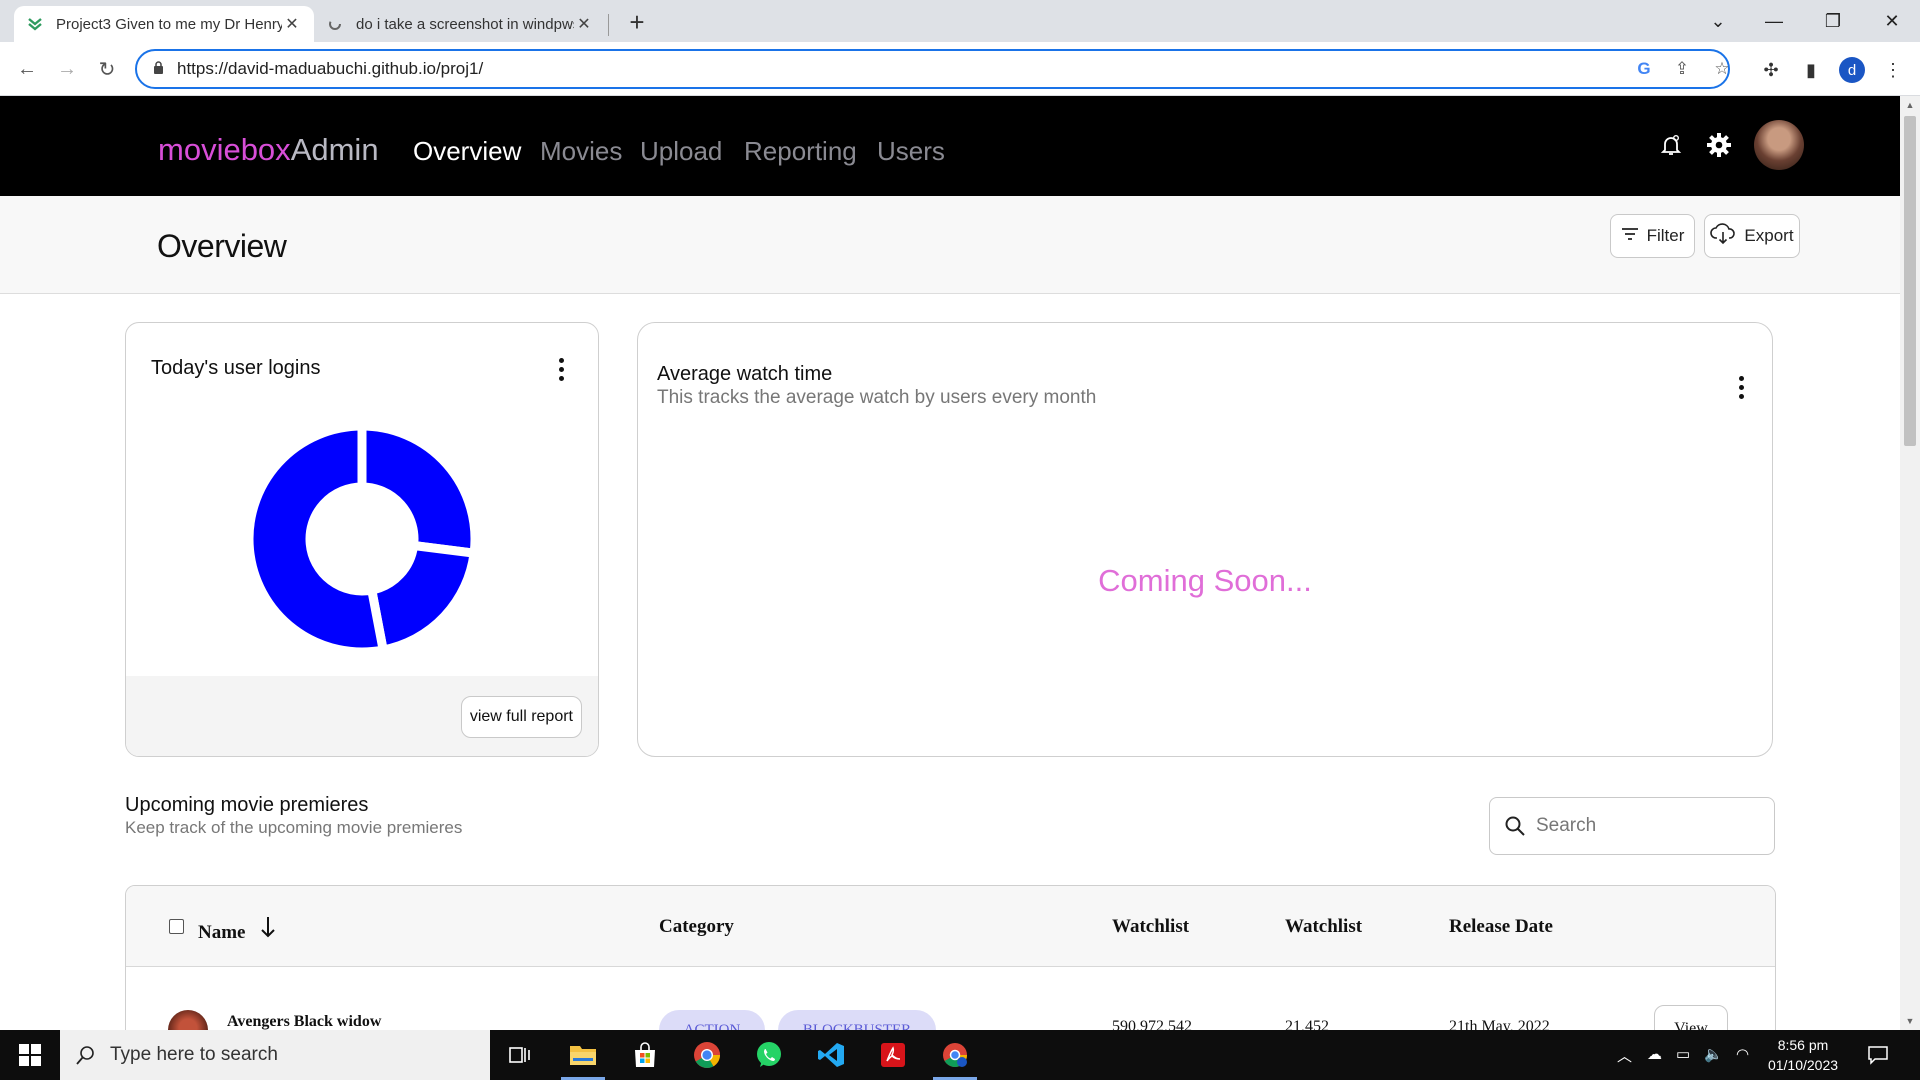 The height and width of the screenshot is (1080, 1920). What do you see at coordinates (707, 1055) in the screenshot?
I see `chrome-icon` at bounding box center [707, 1055].